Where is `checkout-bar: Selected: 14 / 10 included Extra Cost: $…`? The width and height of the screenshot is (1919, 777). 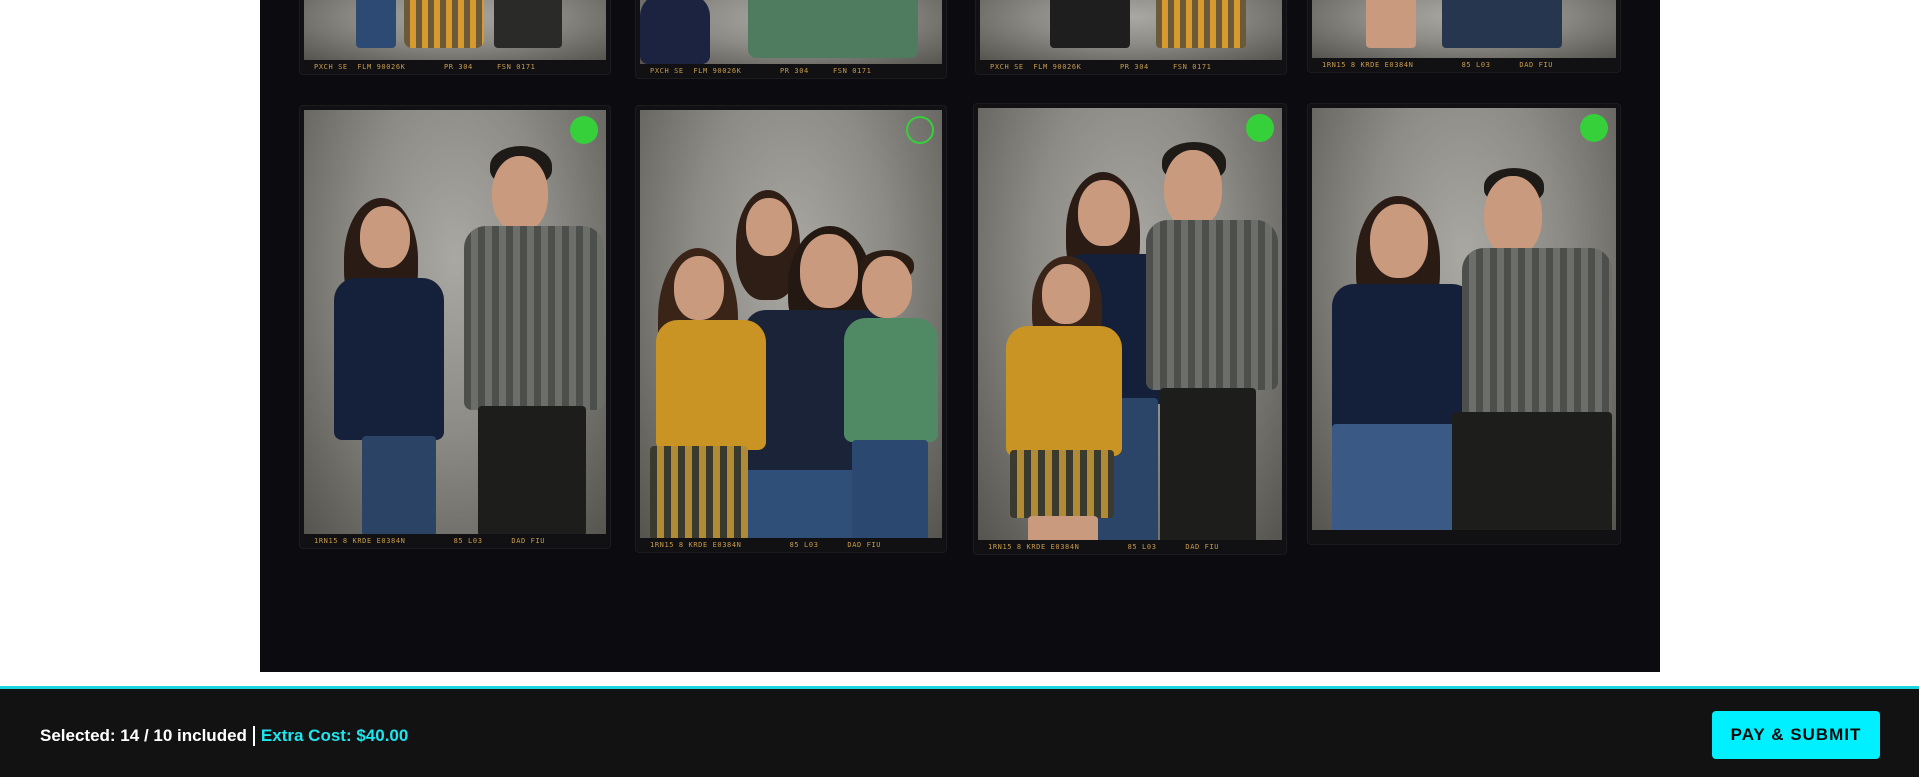
checkout-bar: Selected: 14 / 10 included Extra Cost: $… is located at coordinates (959, 731).